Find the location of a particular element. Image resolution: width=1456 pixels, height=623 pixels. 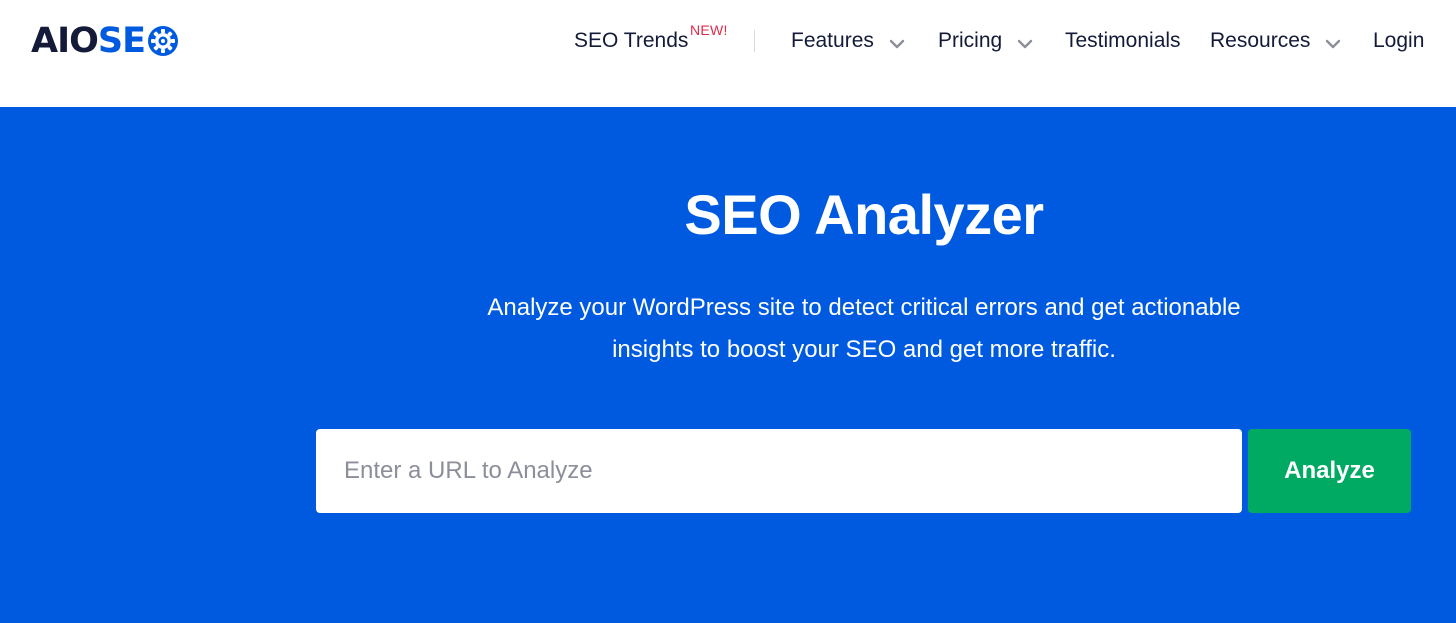

nav-seo-trends-label: SEO Trends is located at coordinates (631, 40).